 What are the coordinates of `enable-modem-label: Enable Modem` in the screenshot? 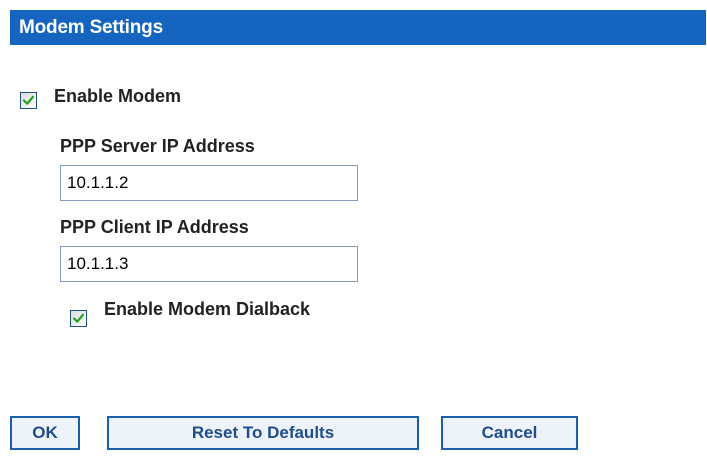 It's located at (118, 96).